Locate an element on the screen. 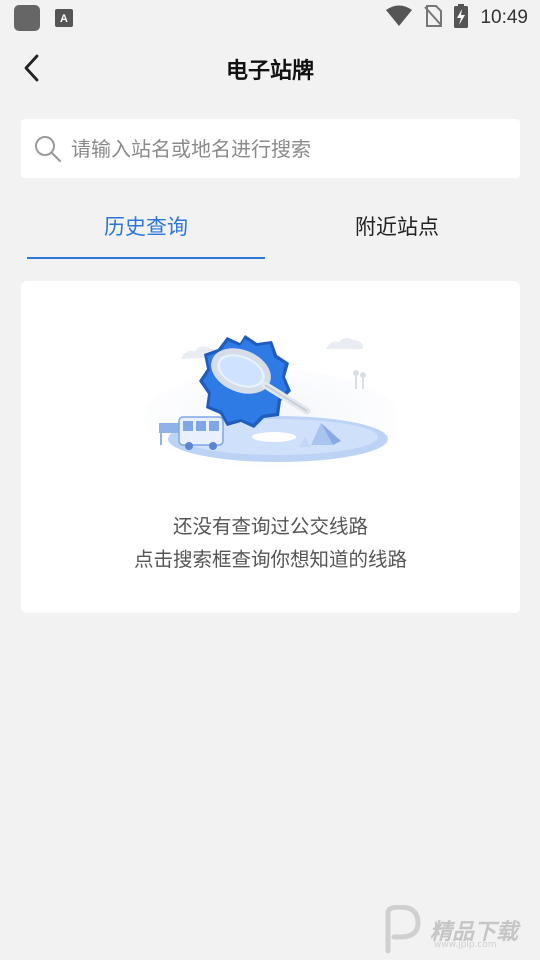 This screenshot has width=540, height=960. header: 电子站牌 is located at coordinates (270, 69).